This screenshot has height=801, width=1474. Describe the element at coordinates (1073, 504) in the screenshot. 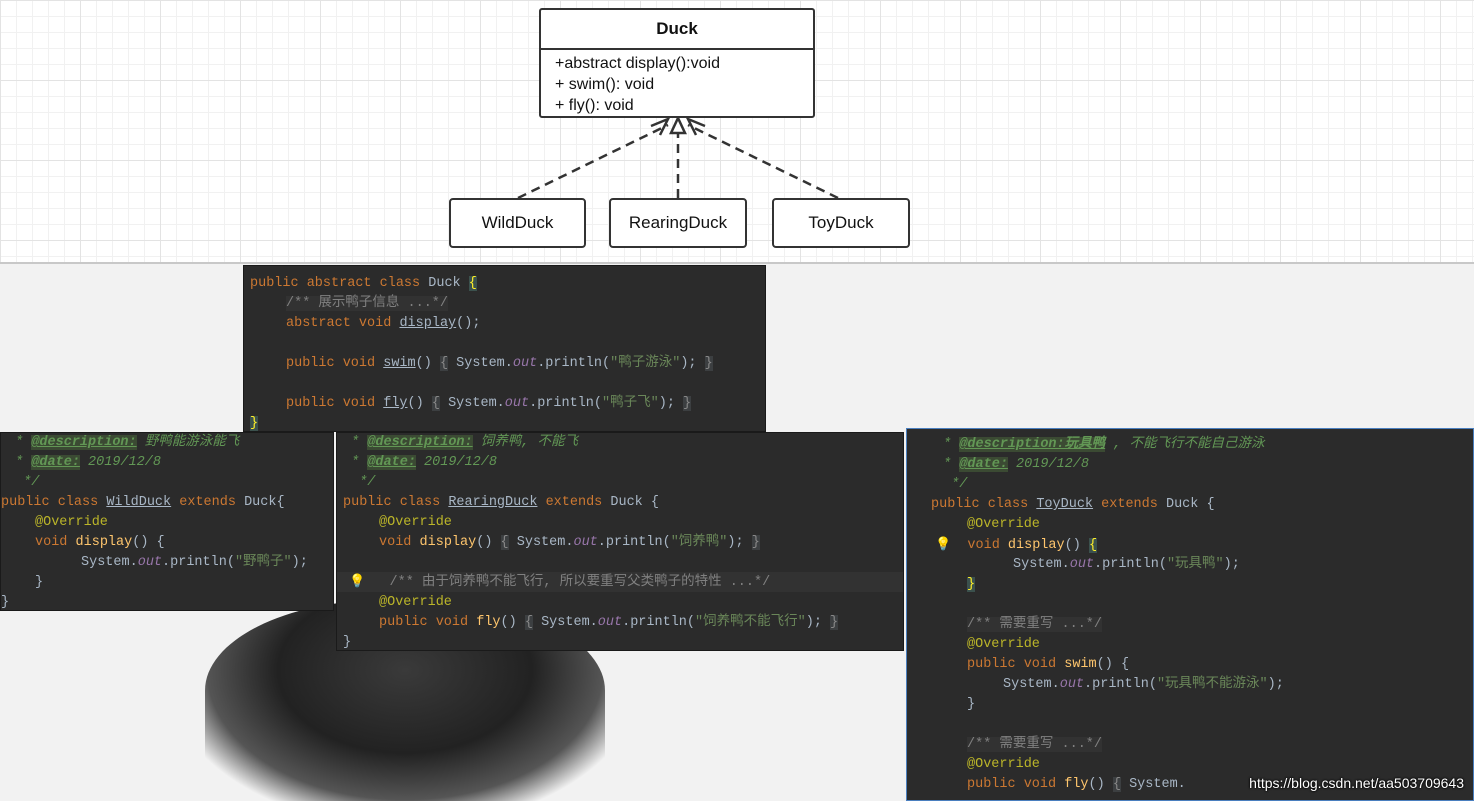

I see `code-line: public class ToyDuck extends Duck {` at that location.